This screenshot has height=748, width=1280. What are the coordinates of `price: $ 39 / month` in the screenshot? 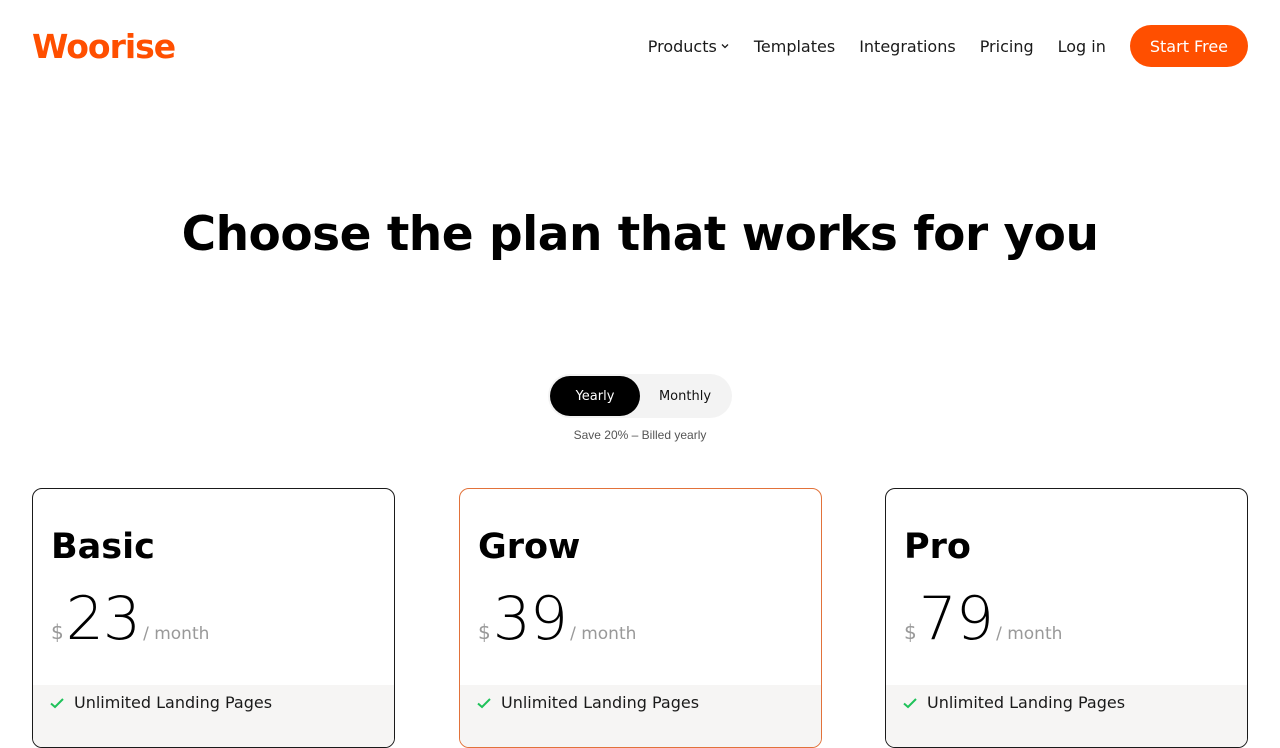 It's located at (557, 619).